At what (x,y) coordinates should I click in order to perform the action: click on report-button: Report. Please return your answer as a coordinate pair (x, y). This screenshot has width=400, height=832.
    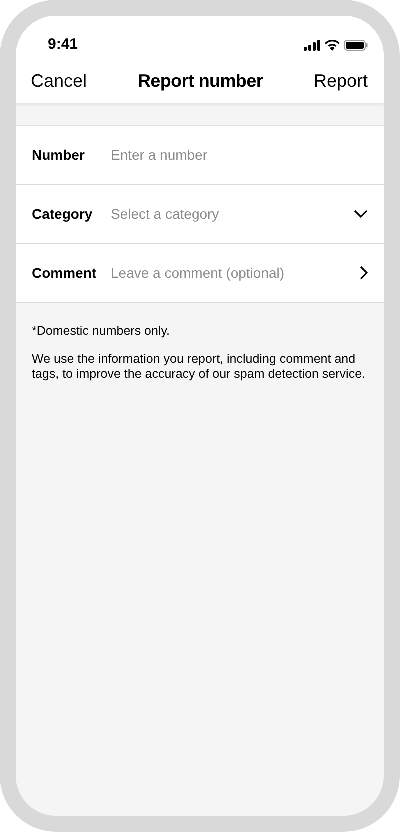
    Looking at the image, I should click on (341, 81).